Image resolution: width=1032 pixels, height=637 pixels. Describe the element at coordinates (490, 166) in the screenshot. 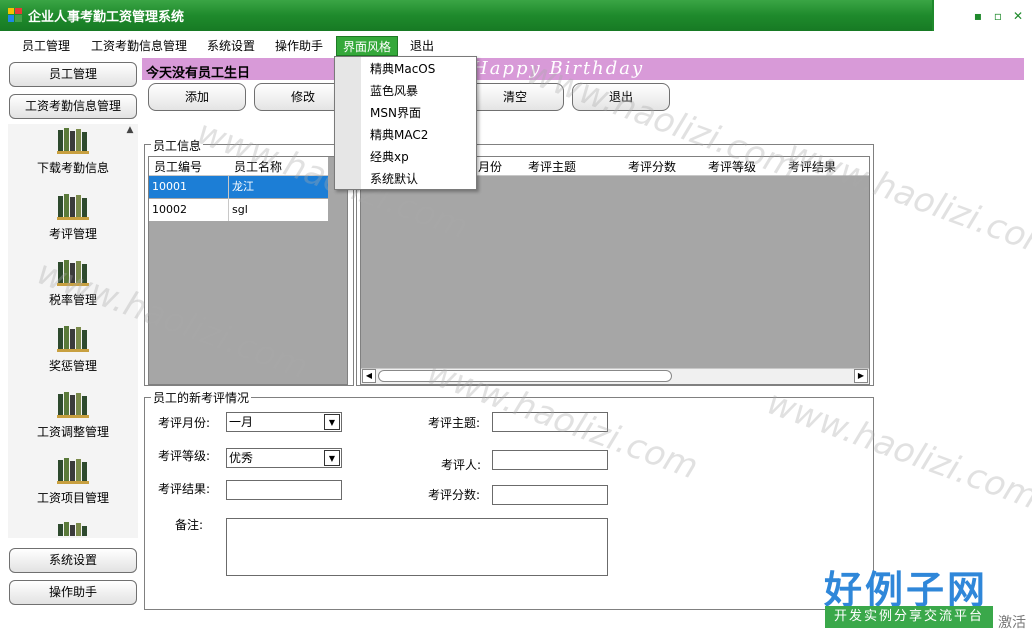

I see `column-header-month: 月份` at that location.